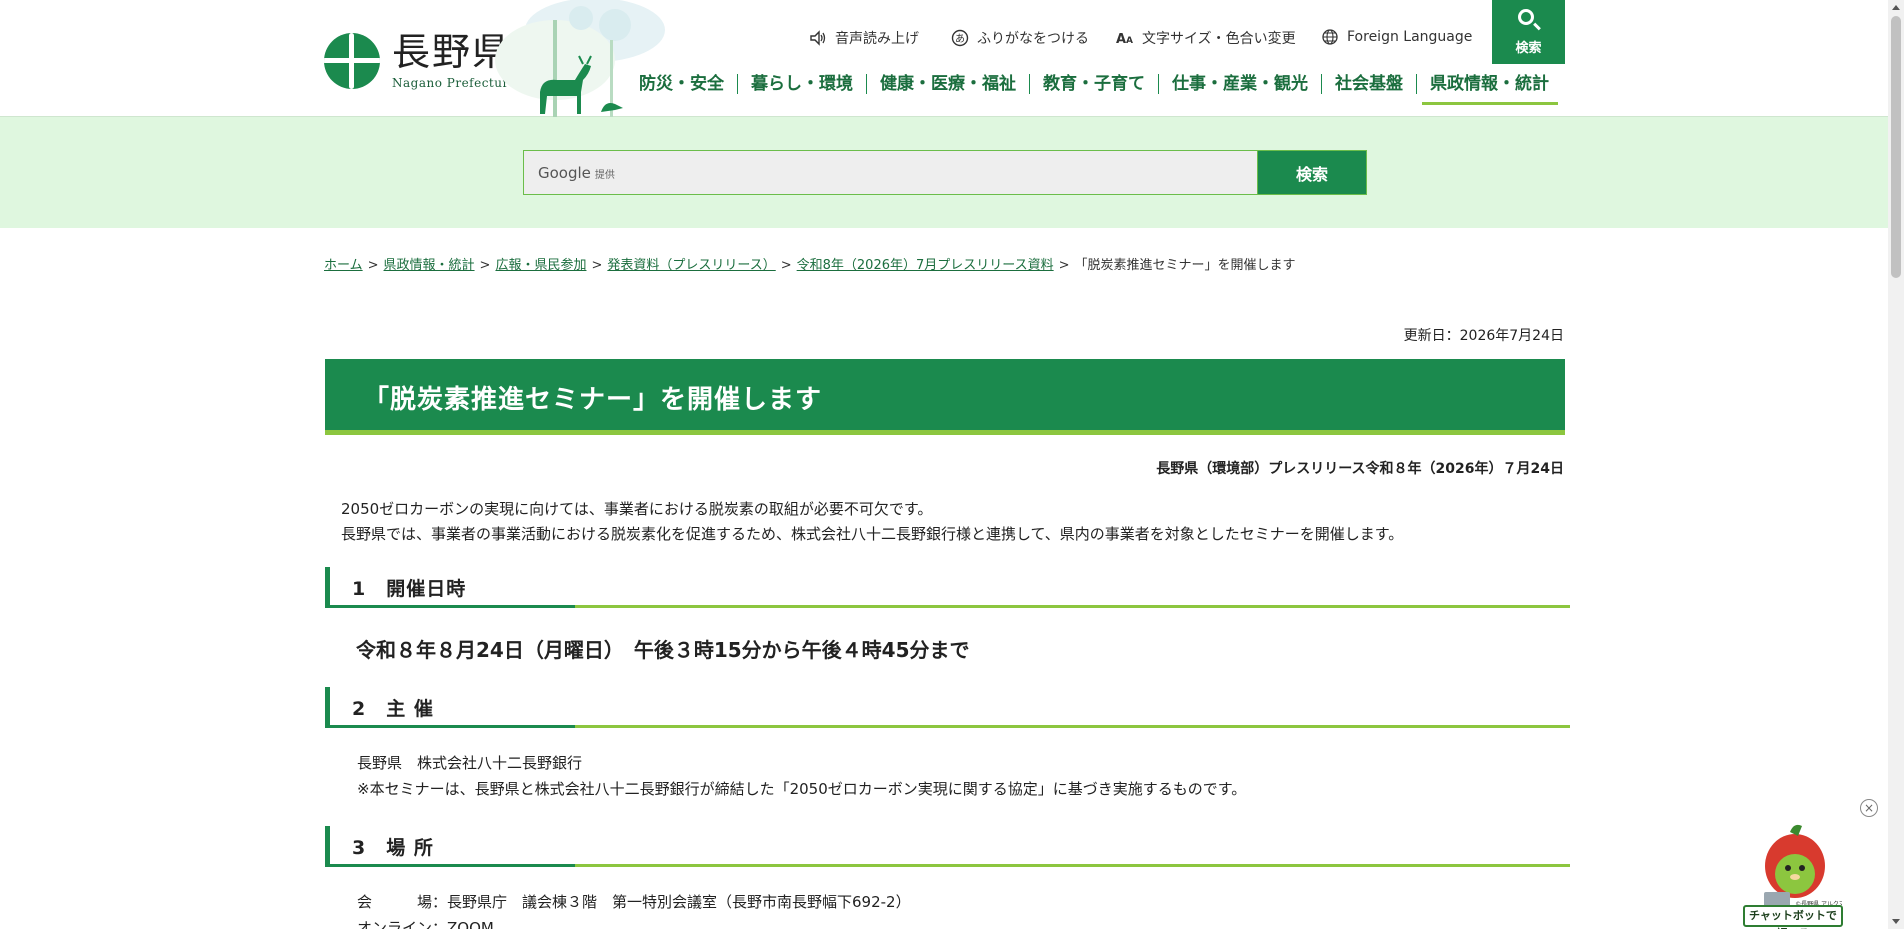  Describe the element at coordinates (1219, 39) in the screenshot. I see `utility-label: 文字サイズ・色合い変更` at that location.